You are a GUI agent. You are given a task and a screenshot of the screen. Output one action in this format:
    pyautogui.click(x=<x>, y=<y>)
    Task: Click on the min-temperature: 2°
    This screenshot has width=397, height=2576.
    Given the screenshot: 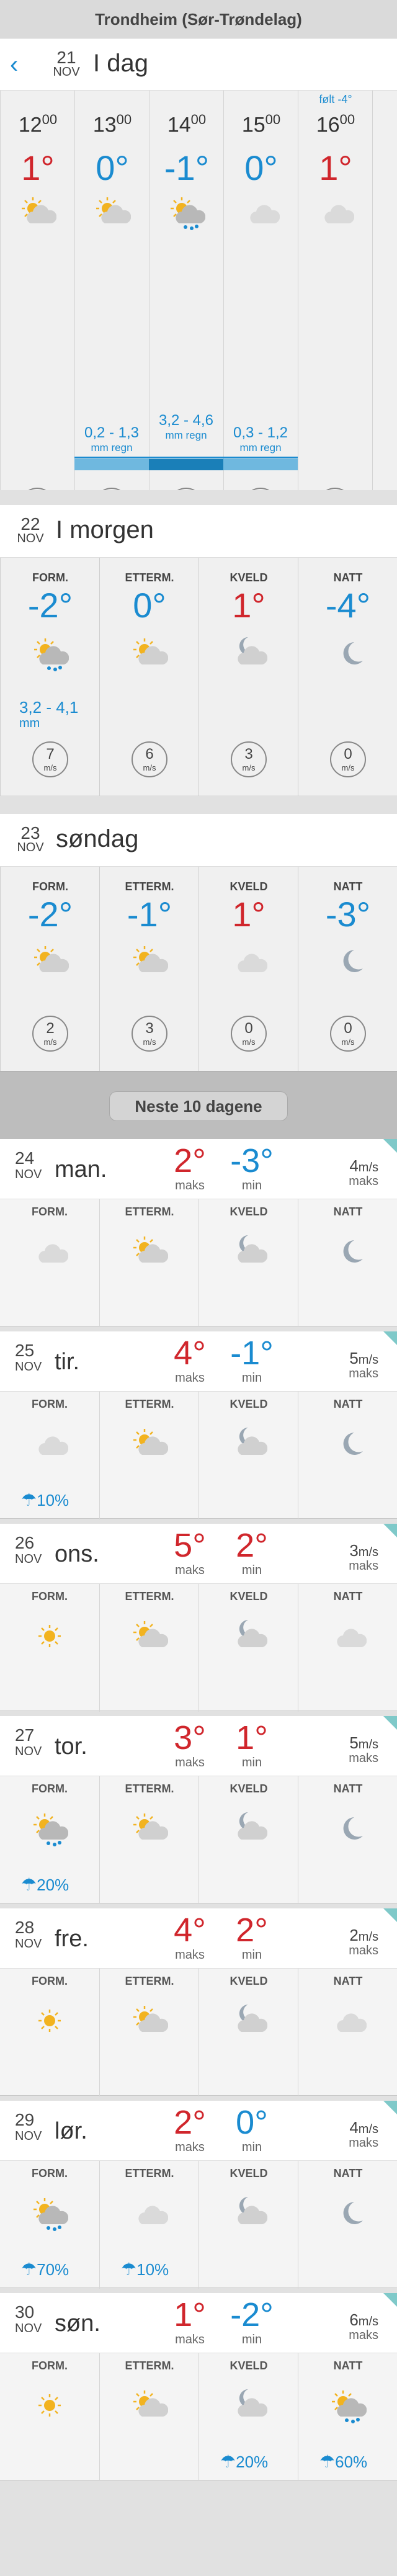 What is the action you would take?
    pyautogui.click(x=252, y=1930)
    